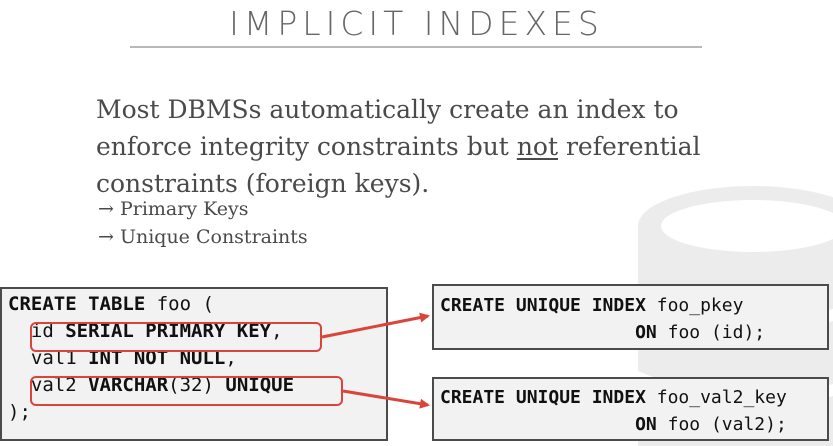 This screenshot has height=446, width=833. Describe the element at coordinates (416, 47) in the screenshot. I see `title-divider` at that location.